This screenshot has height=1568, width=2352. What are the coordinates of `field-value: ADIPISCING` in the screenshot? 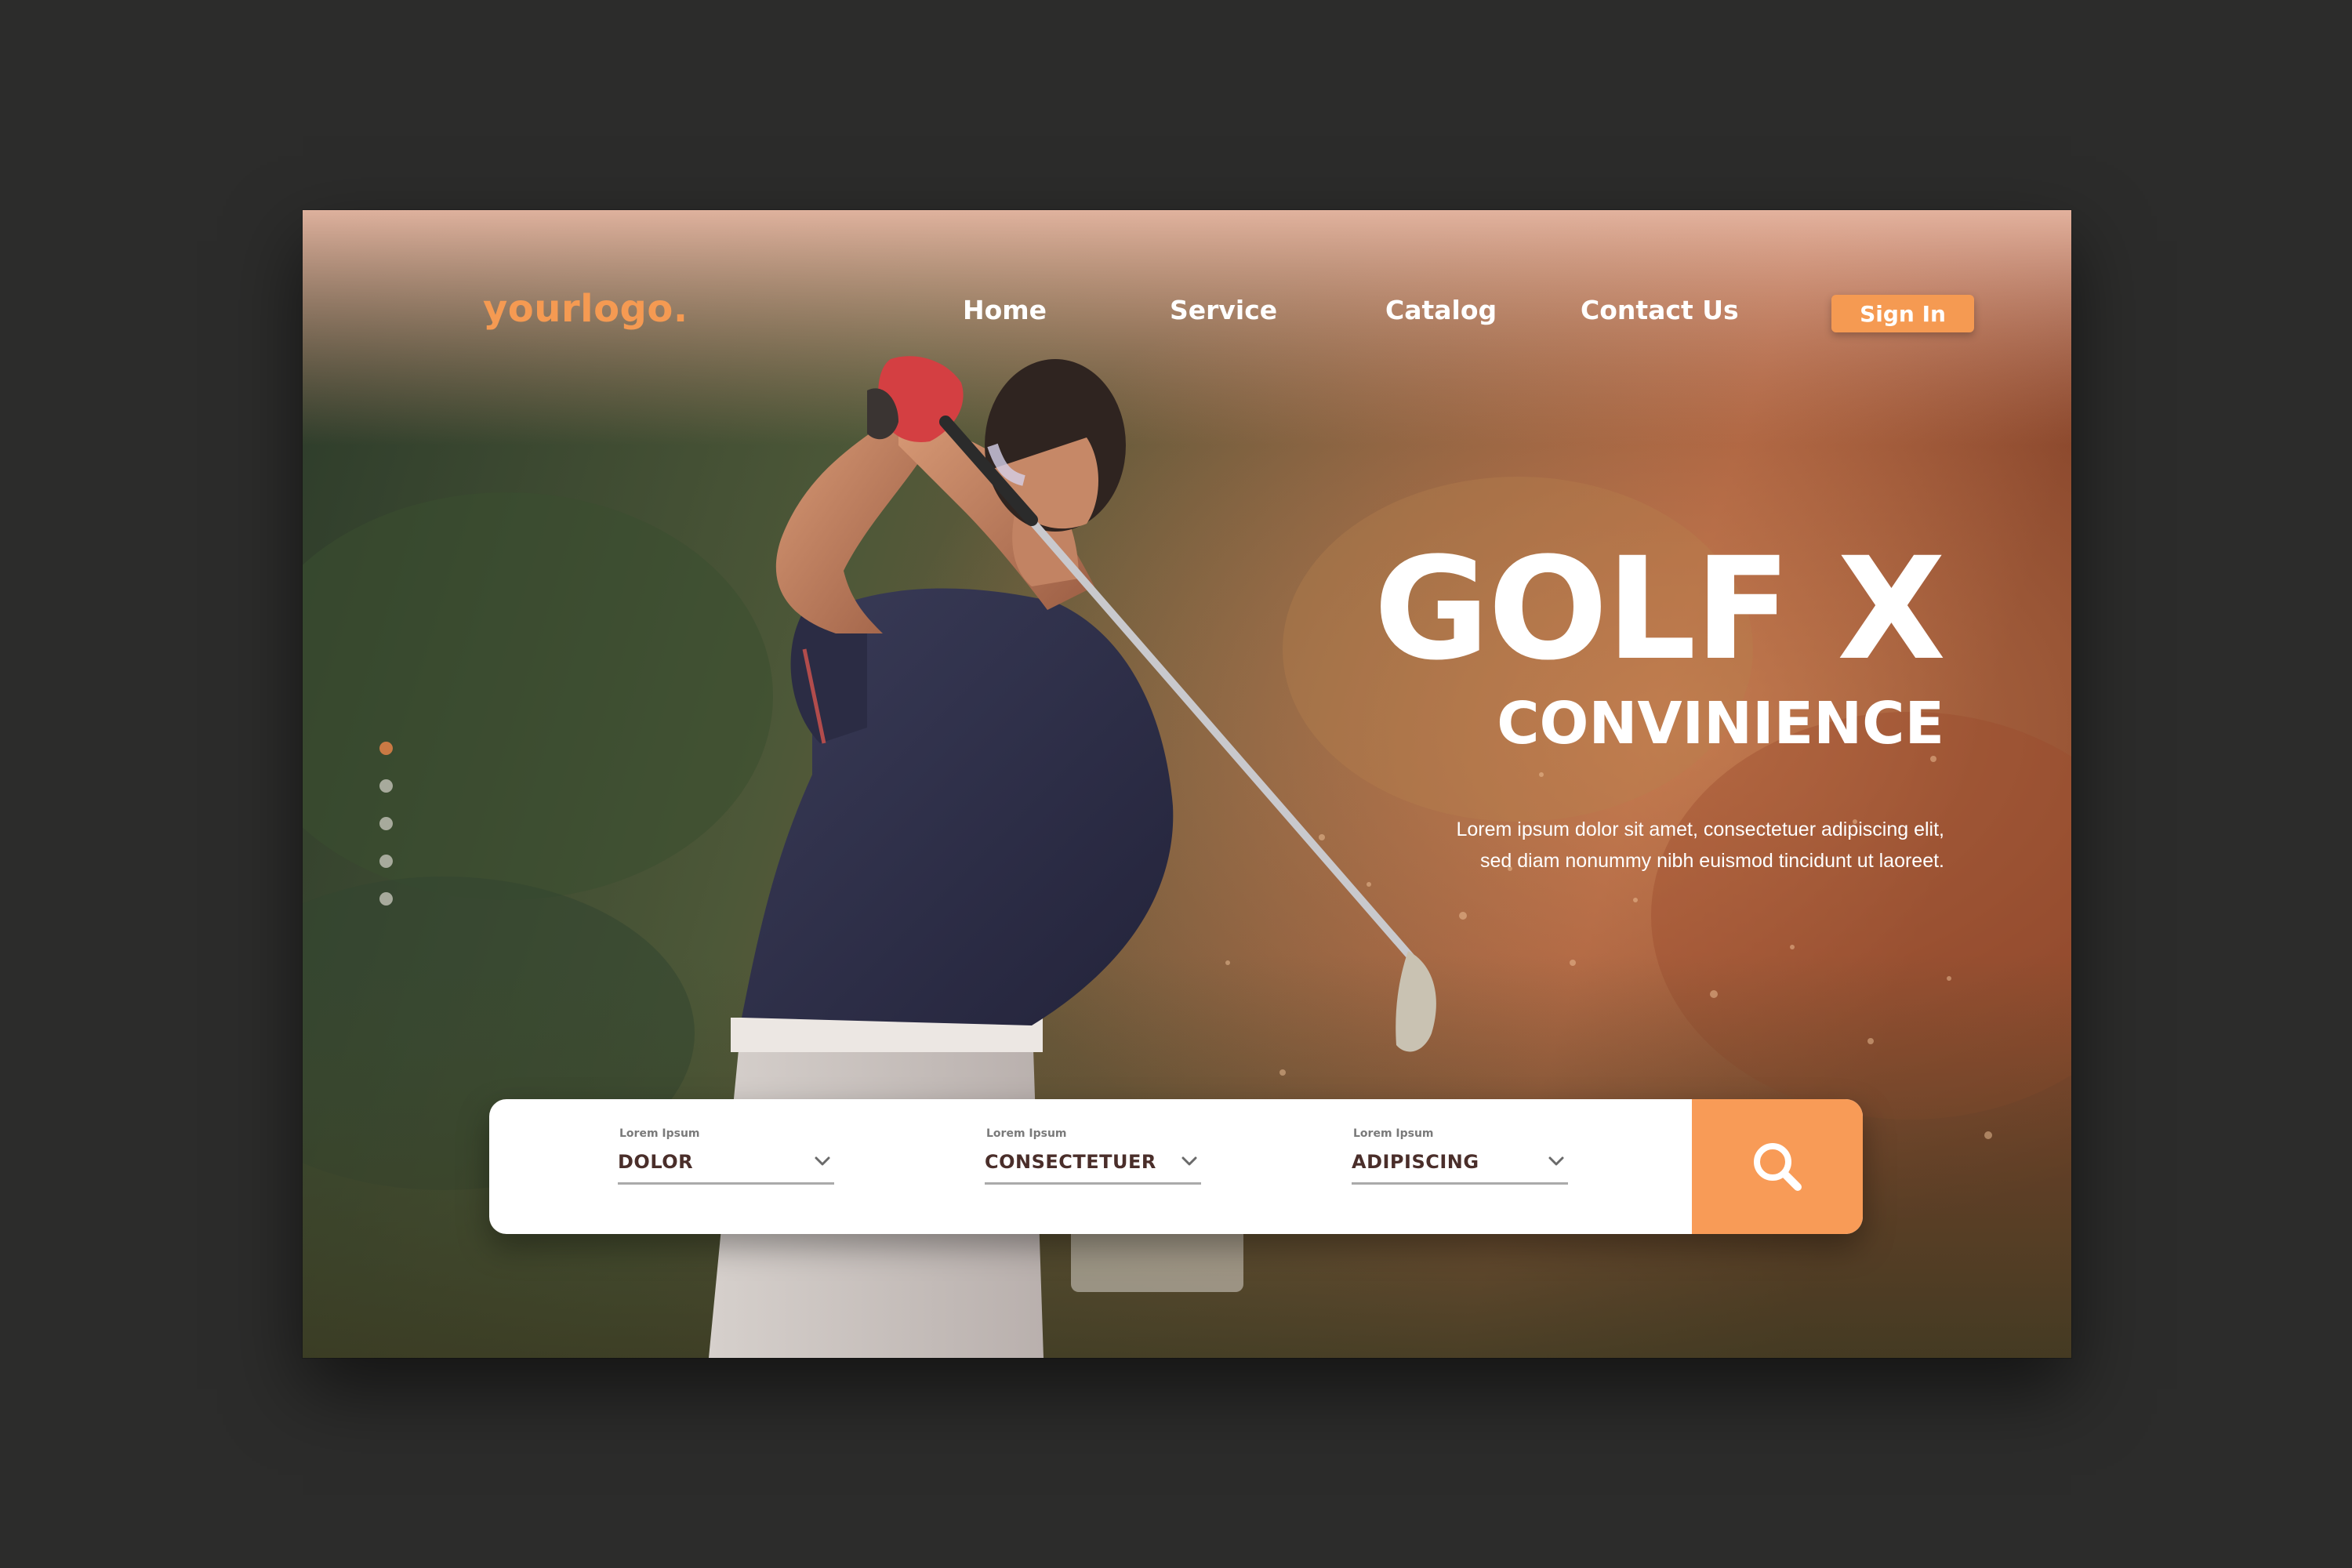 It's located at (1415, 1162).